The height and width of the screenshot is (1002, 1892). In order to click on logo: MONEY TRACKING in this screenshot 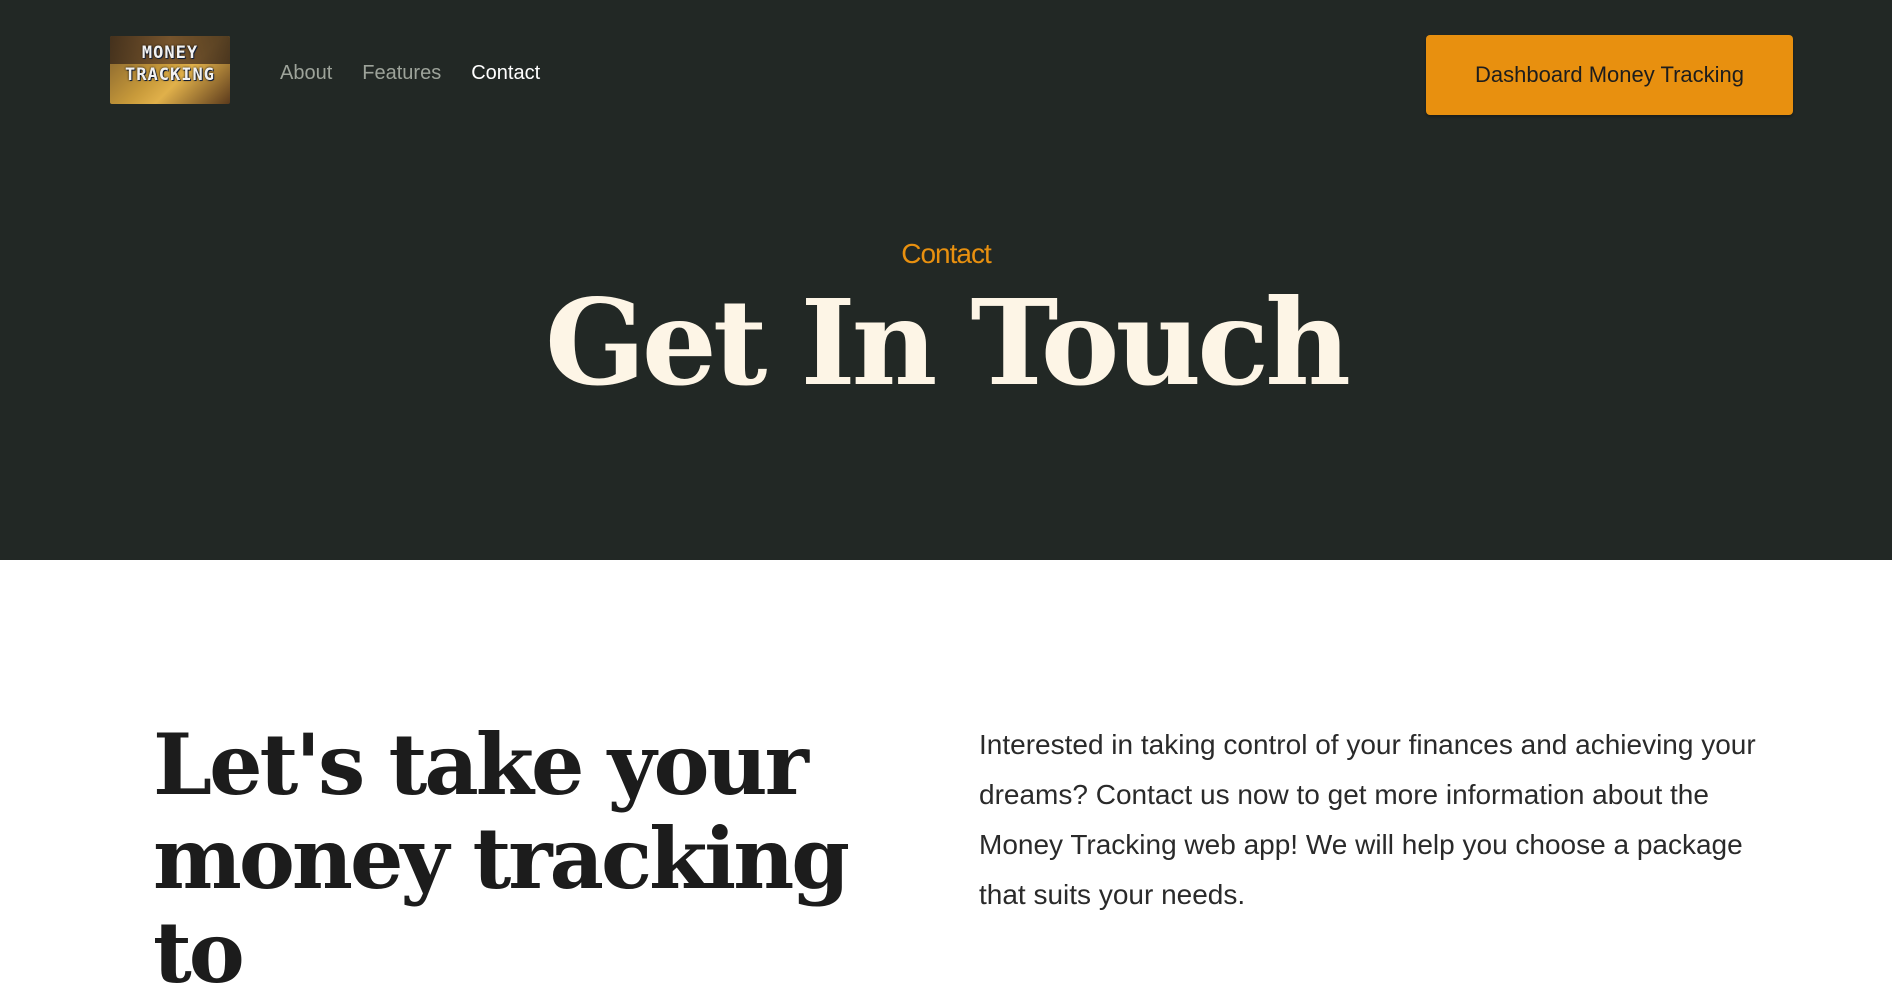, I will do `click(170, 70)`.